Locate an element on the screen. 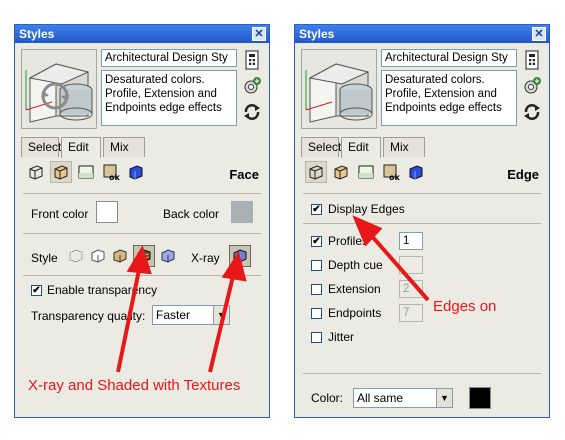 The height and width of the screenshot is (440, 565). depth-cue-label: Depth cue is located at coordinates (355, 265).